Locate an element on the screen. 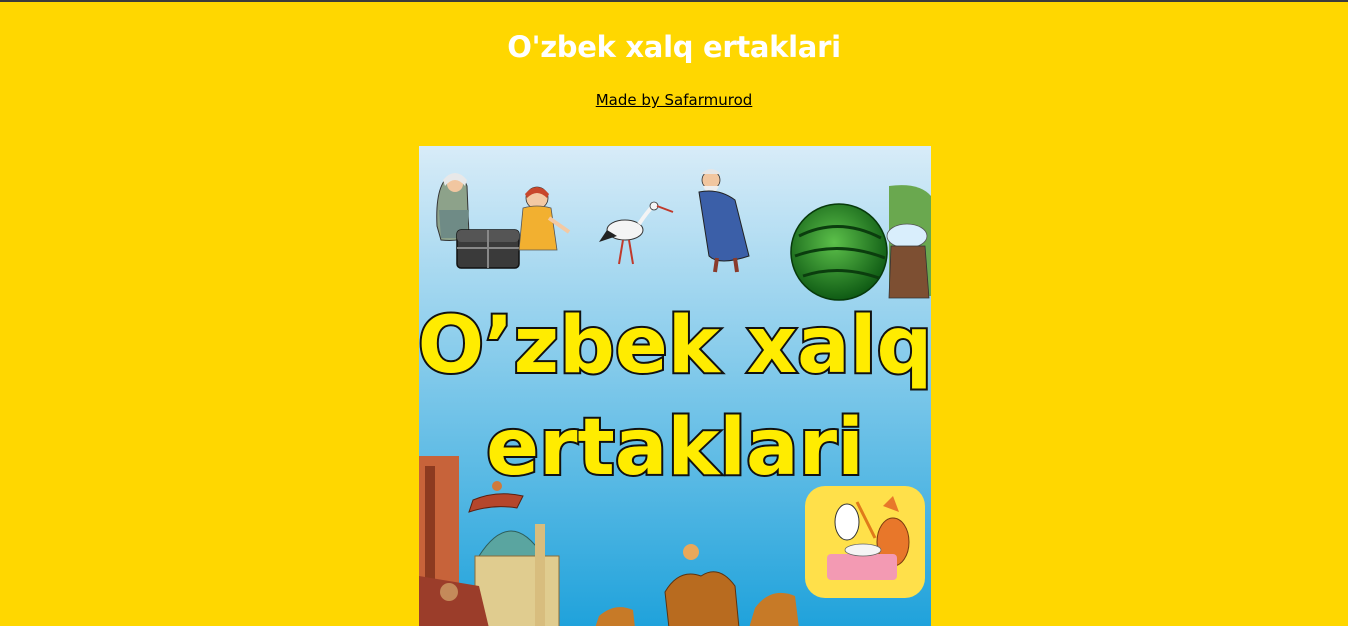  stork-and-fox-icon is located at coordinates (865, 542).